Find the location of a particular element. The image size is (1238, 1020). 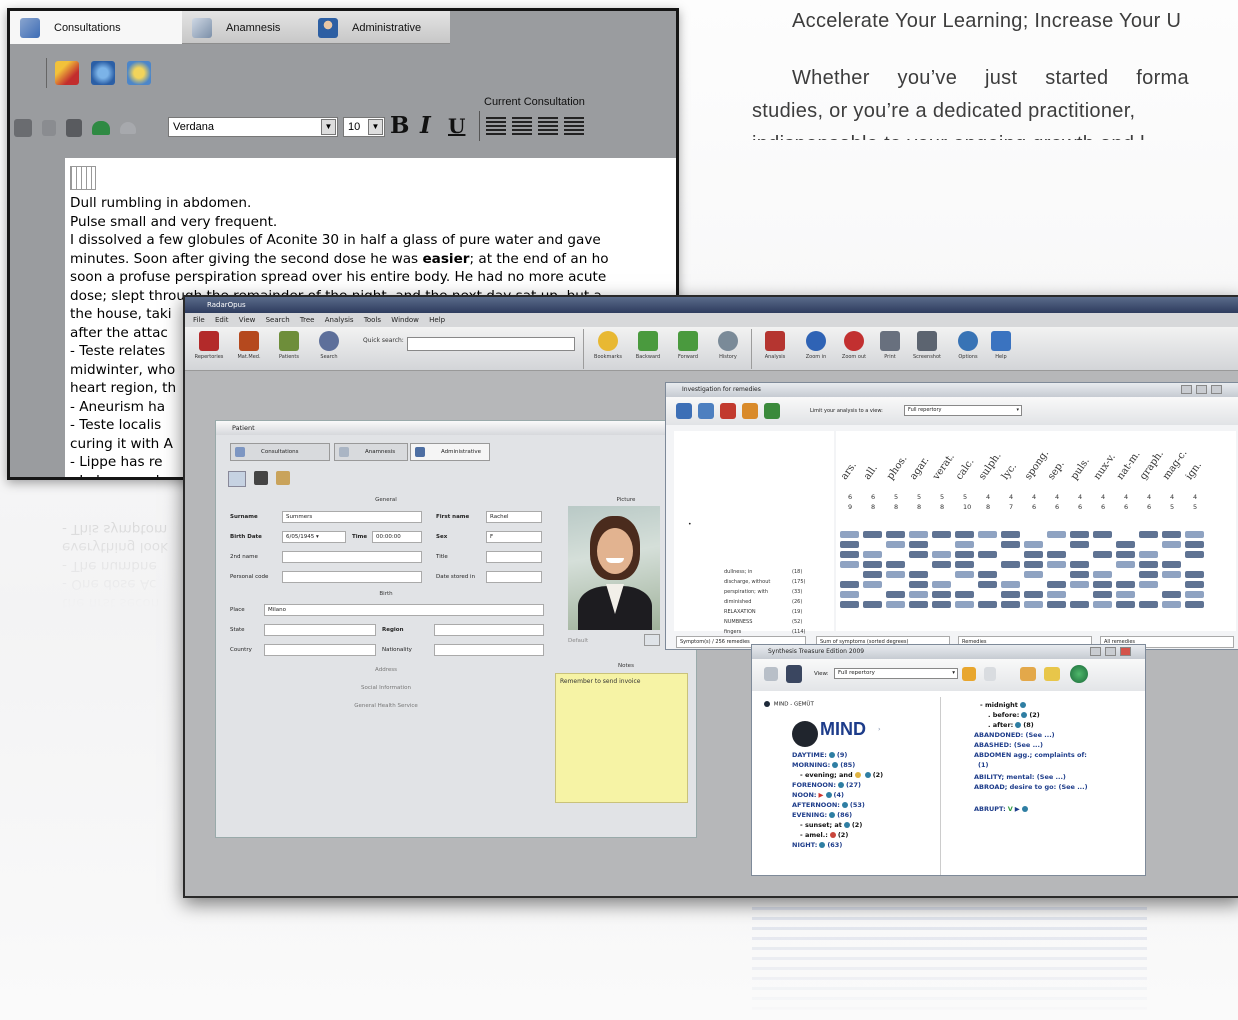

cut-icon is located at coordinates (49, 128).